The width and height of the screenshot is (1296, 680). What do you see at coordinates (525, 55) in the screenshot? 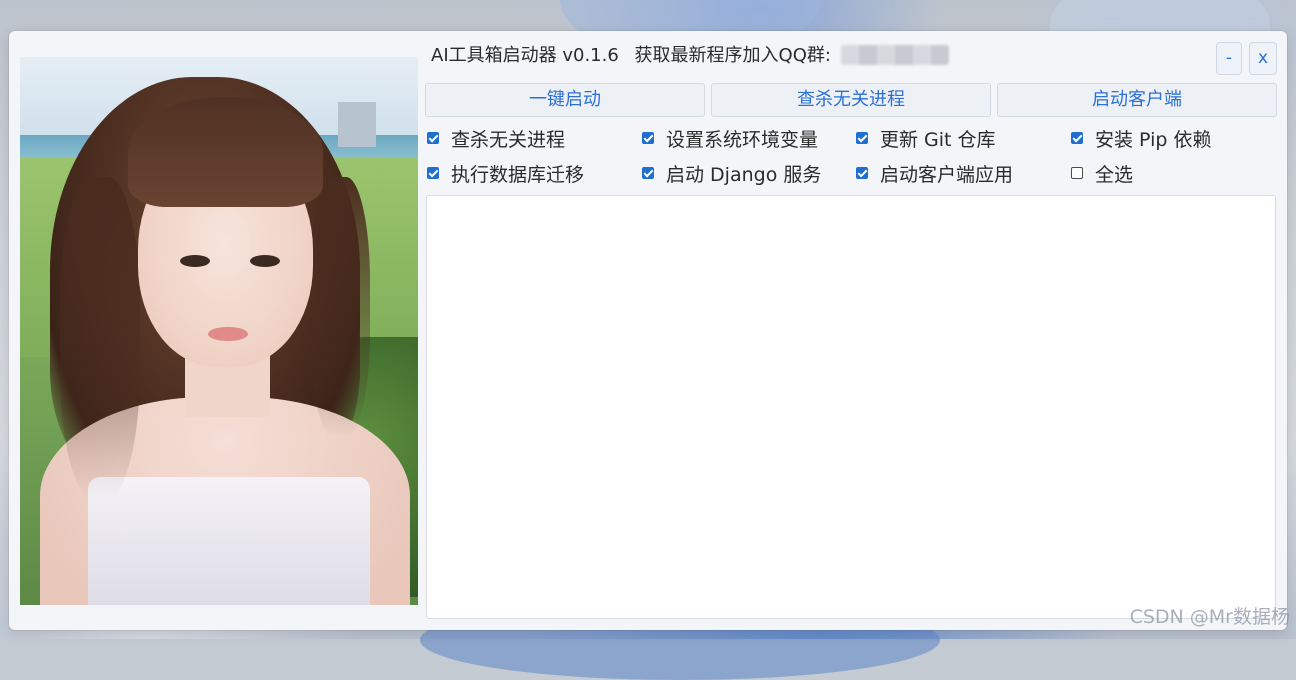
I see `app-title: AI工具箱启动器 v0.1.6` at bounding box center [525, 55].